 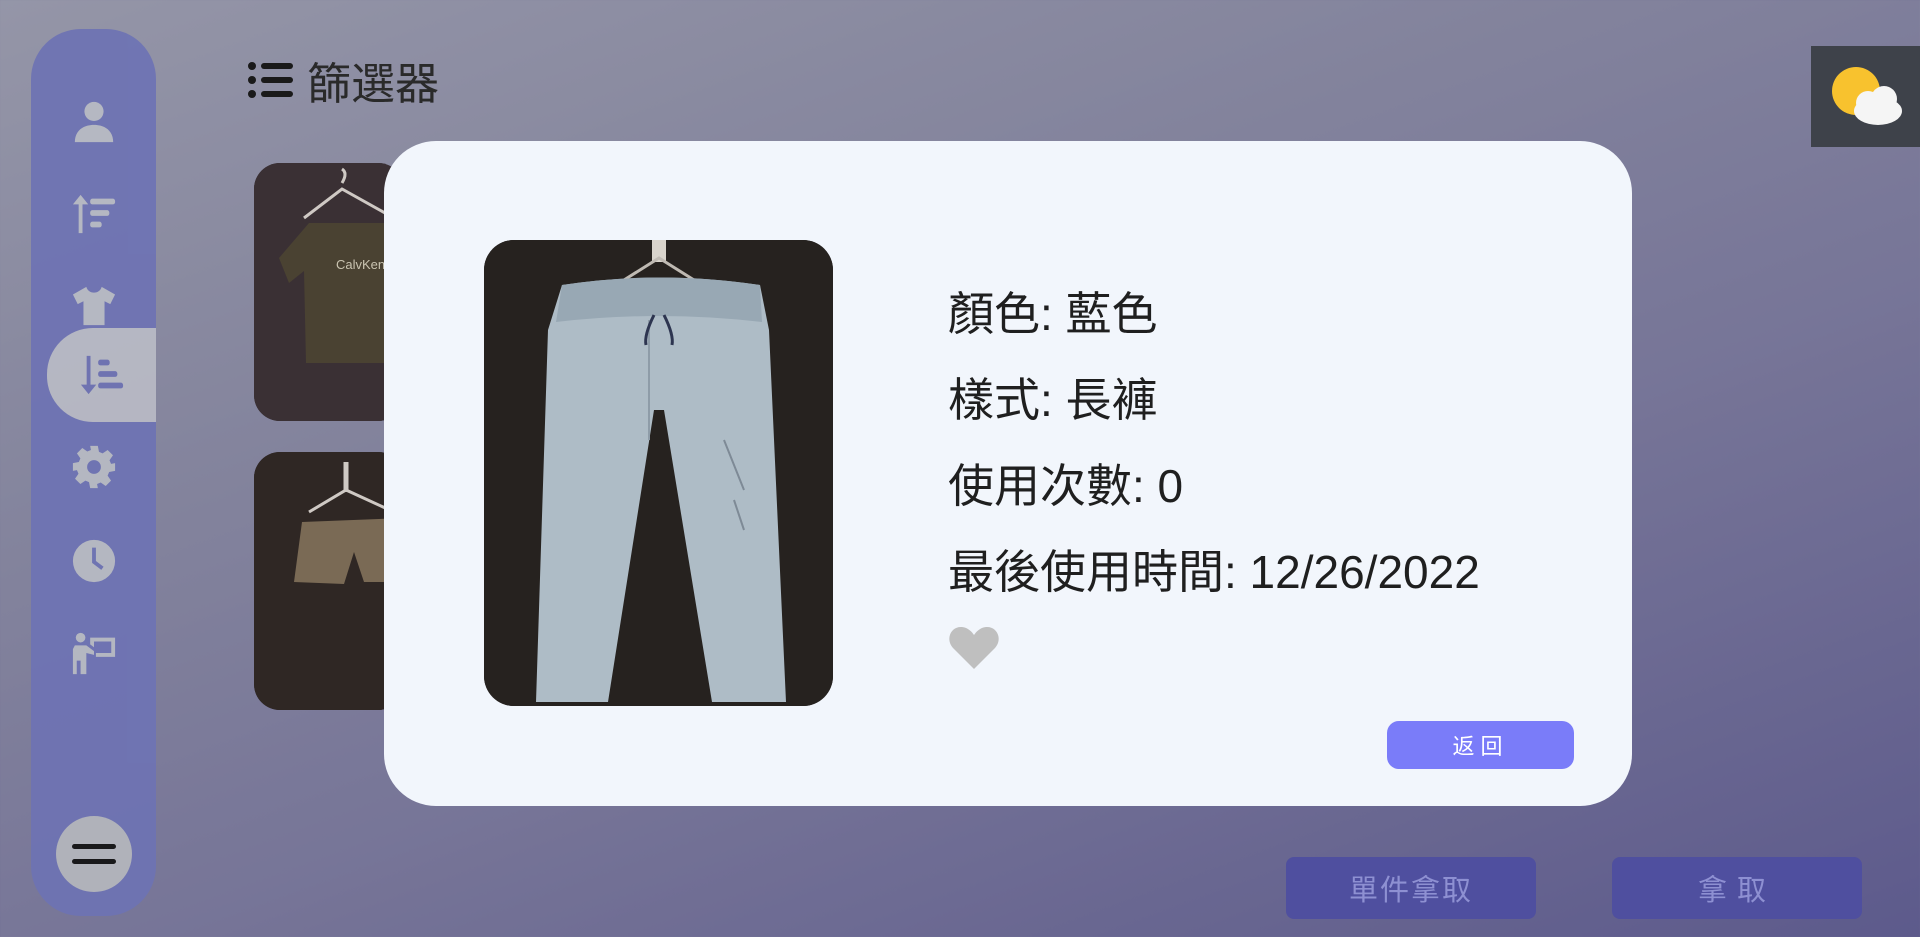 What do you see at coordinates (93, 306) in the screenshot?
I see `tshirt-icon` at bounding box center [93, 306].